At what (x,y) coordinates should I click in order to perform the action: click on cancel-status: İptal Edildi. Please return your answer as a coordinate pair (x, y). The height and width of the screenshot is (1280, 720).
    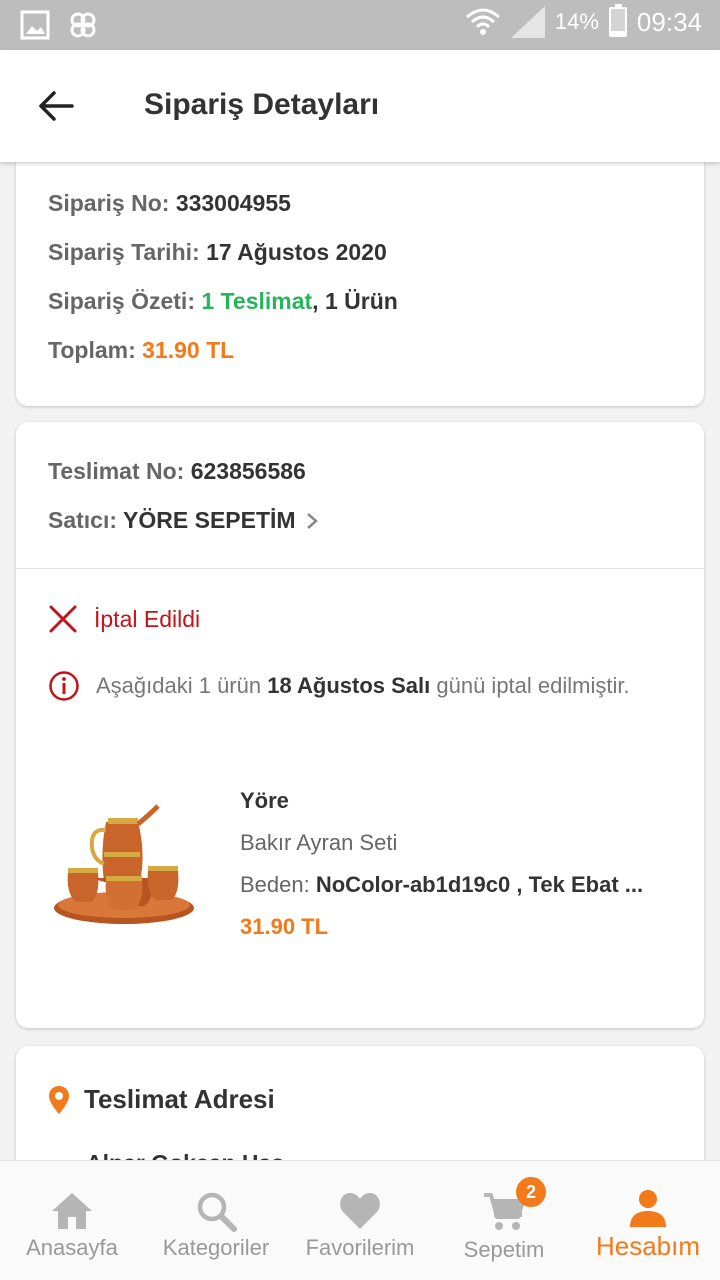
    Looking at the image, I should click on (124, 619).